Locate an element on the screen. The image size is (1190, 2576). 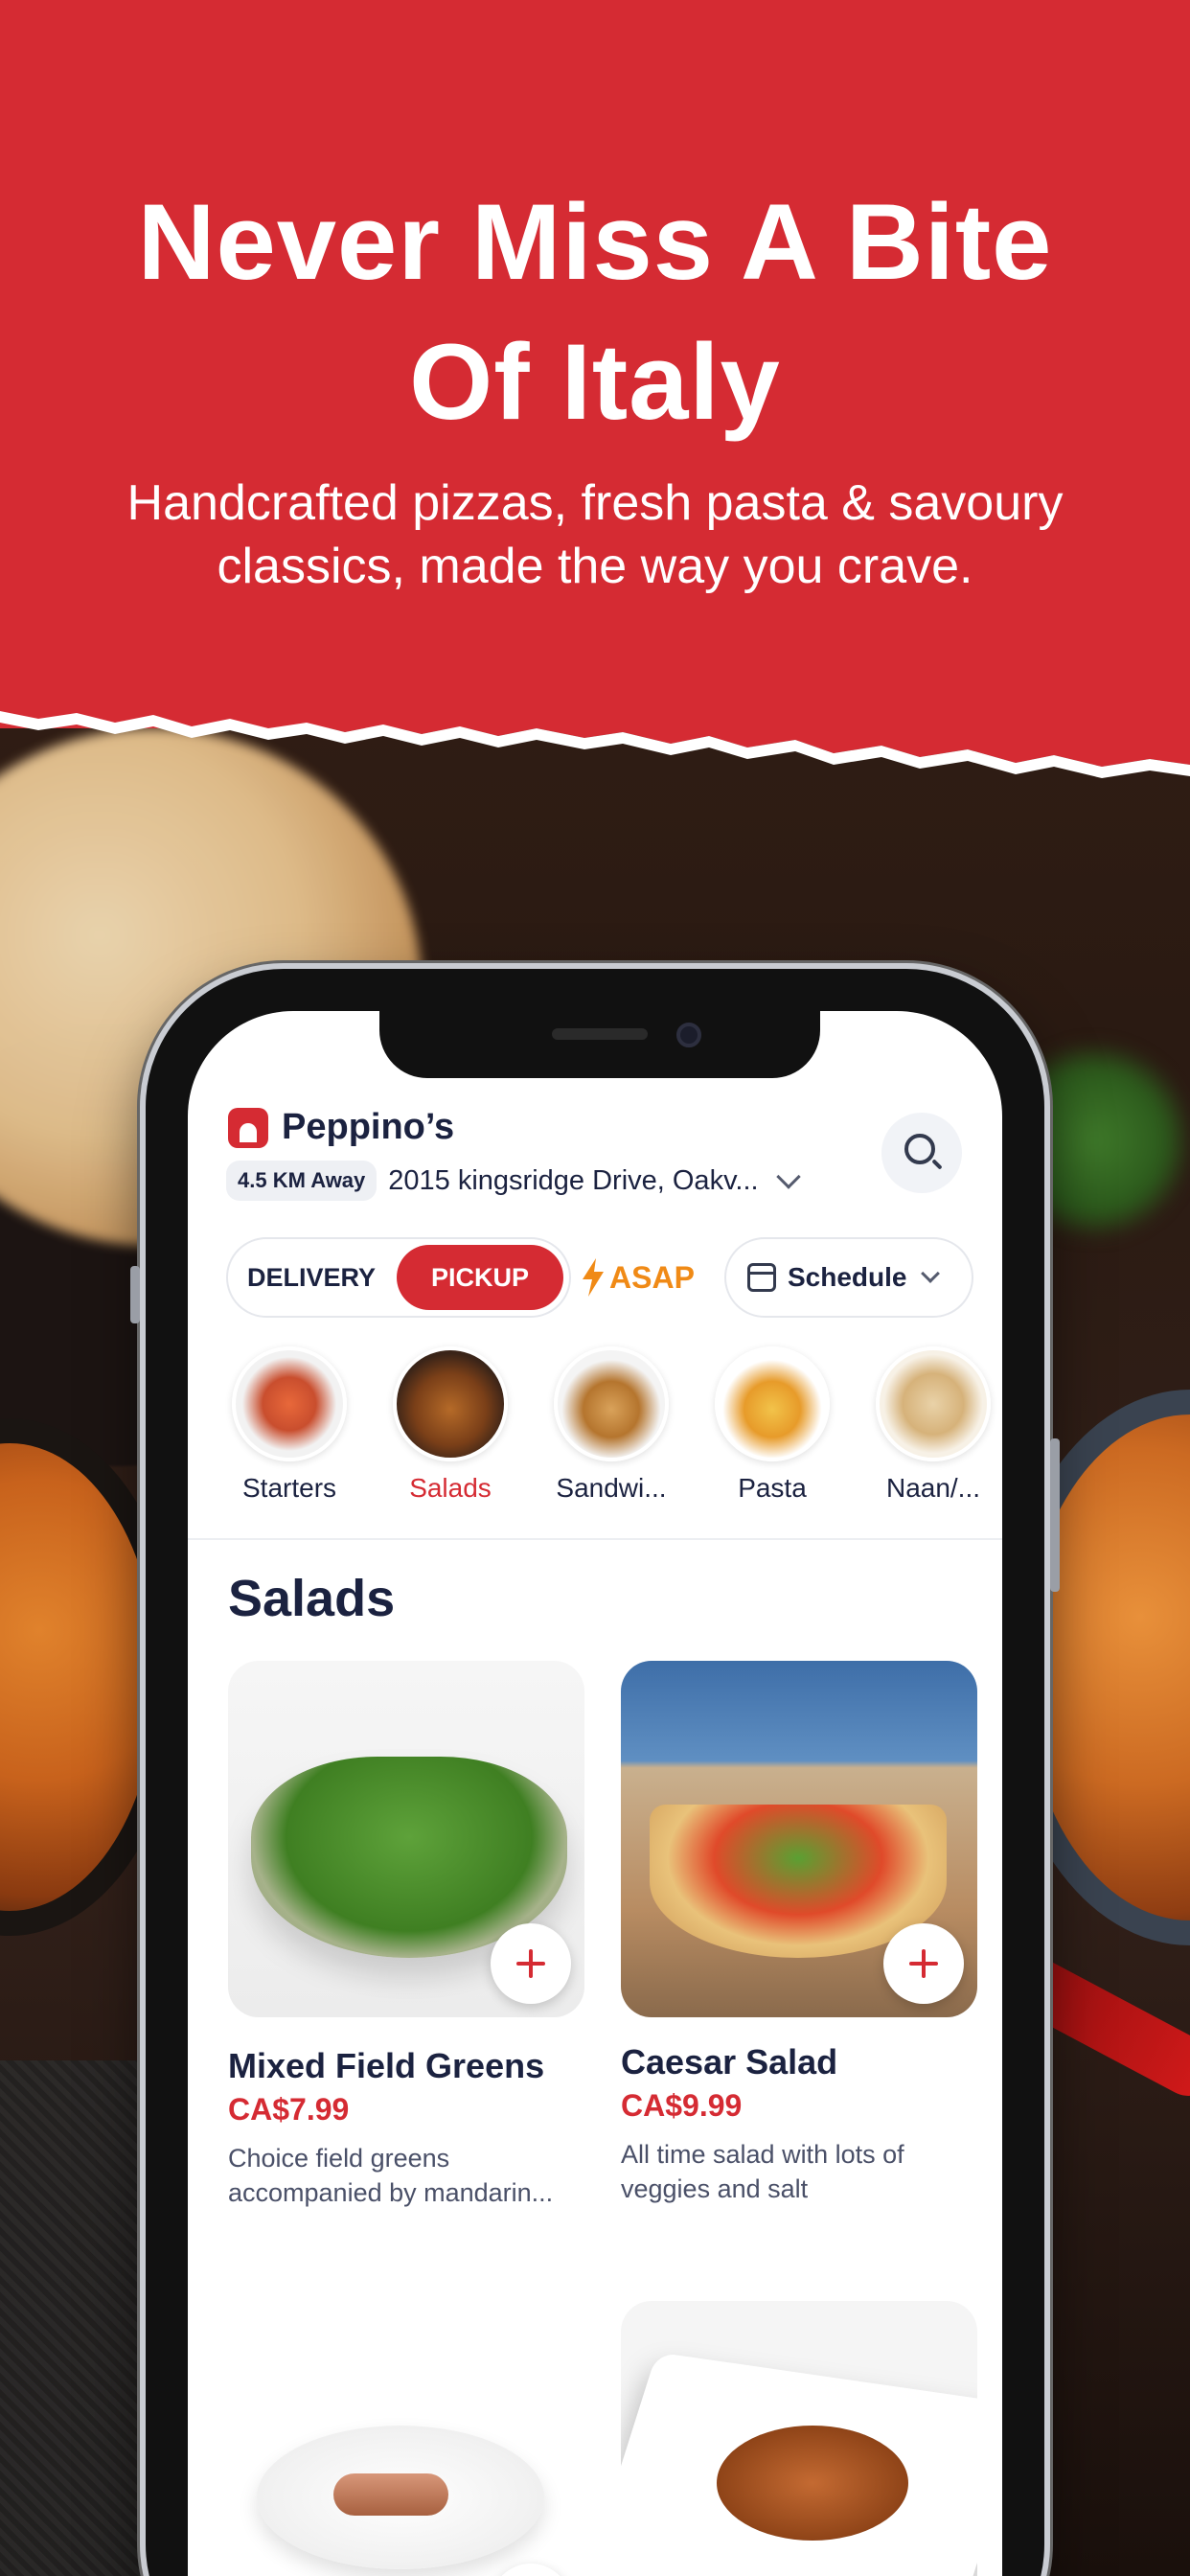
sausage-image is located at coordinates (390, 2494).